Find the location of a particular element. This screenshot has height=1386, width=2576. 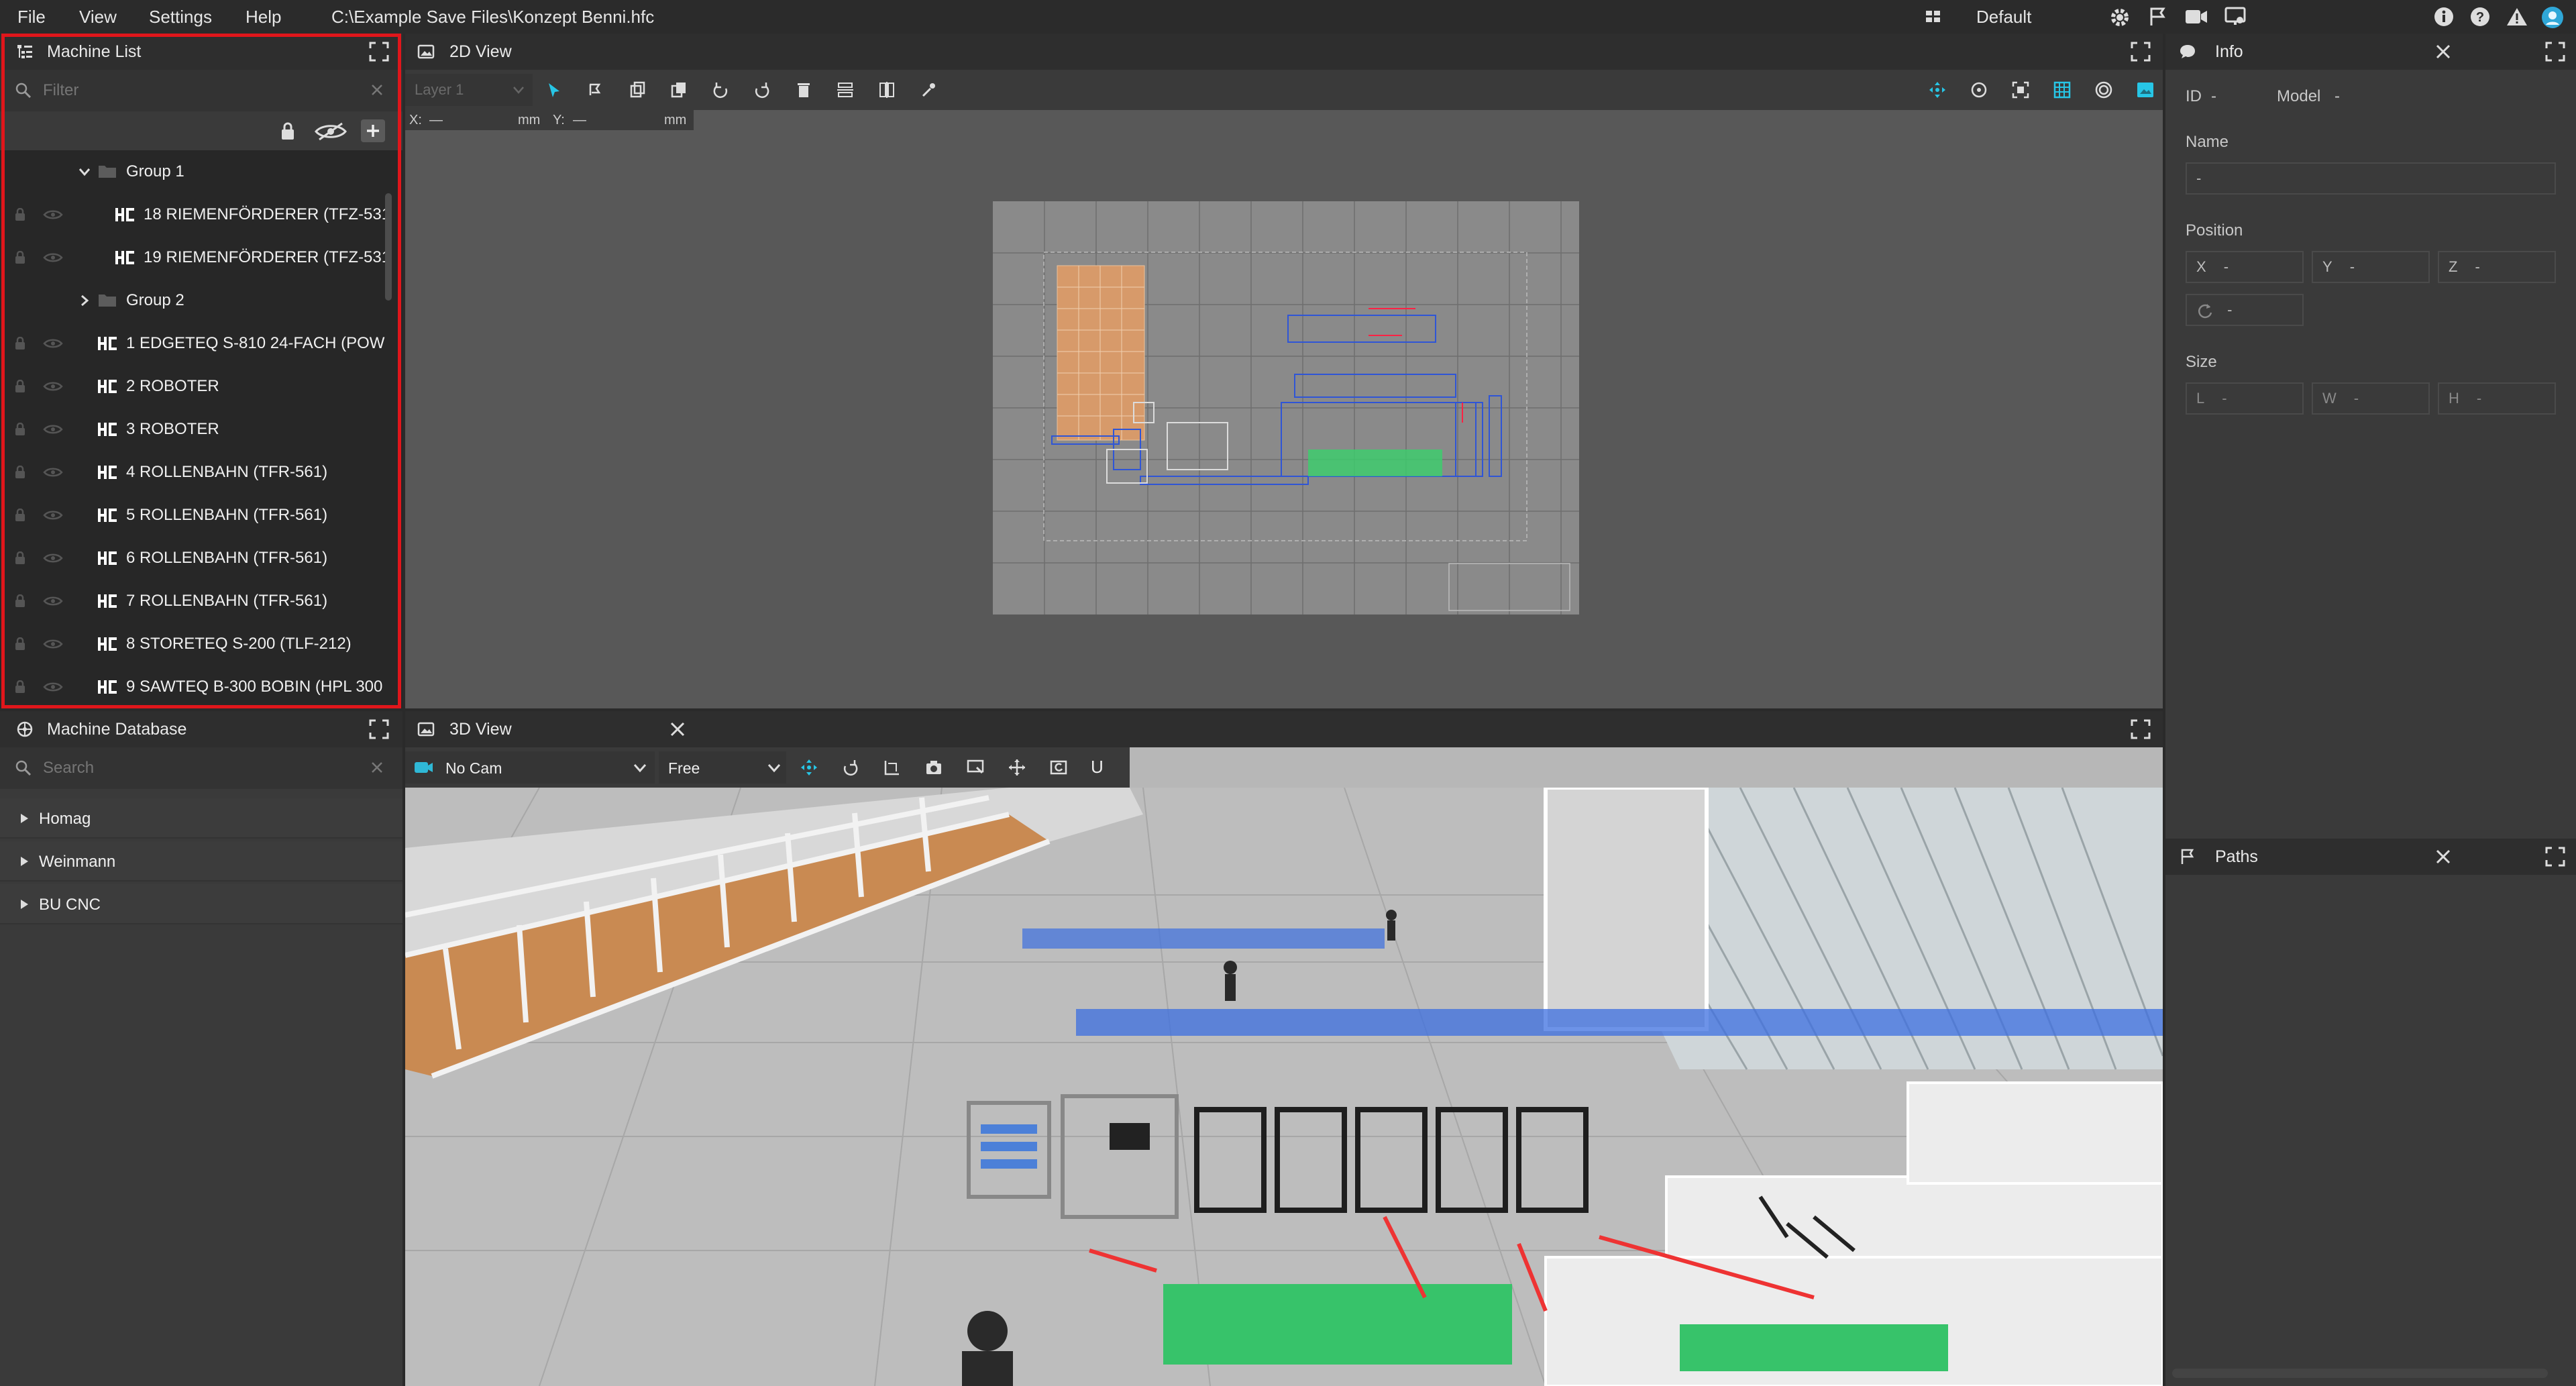

database-search-input is located at coordinates (197, 768).